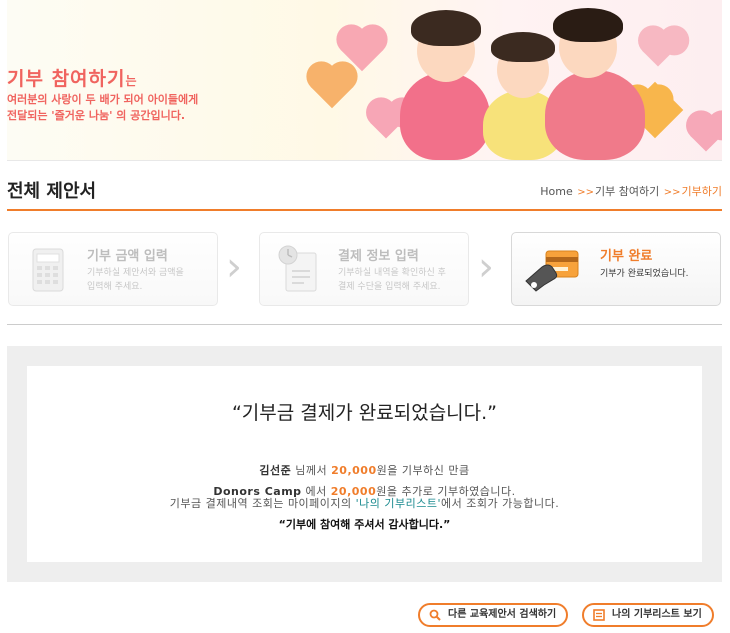 The height and width of the screenshot is (633, 730). I want to click on step-complete: 기부 완료 기부가 완료되었습니다., so click(616, 269).